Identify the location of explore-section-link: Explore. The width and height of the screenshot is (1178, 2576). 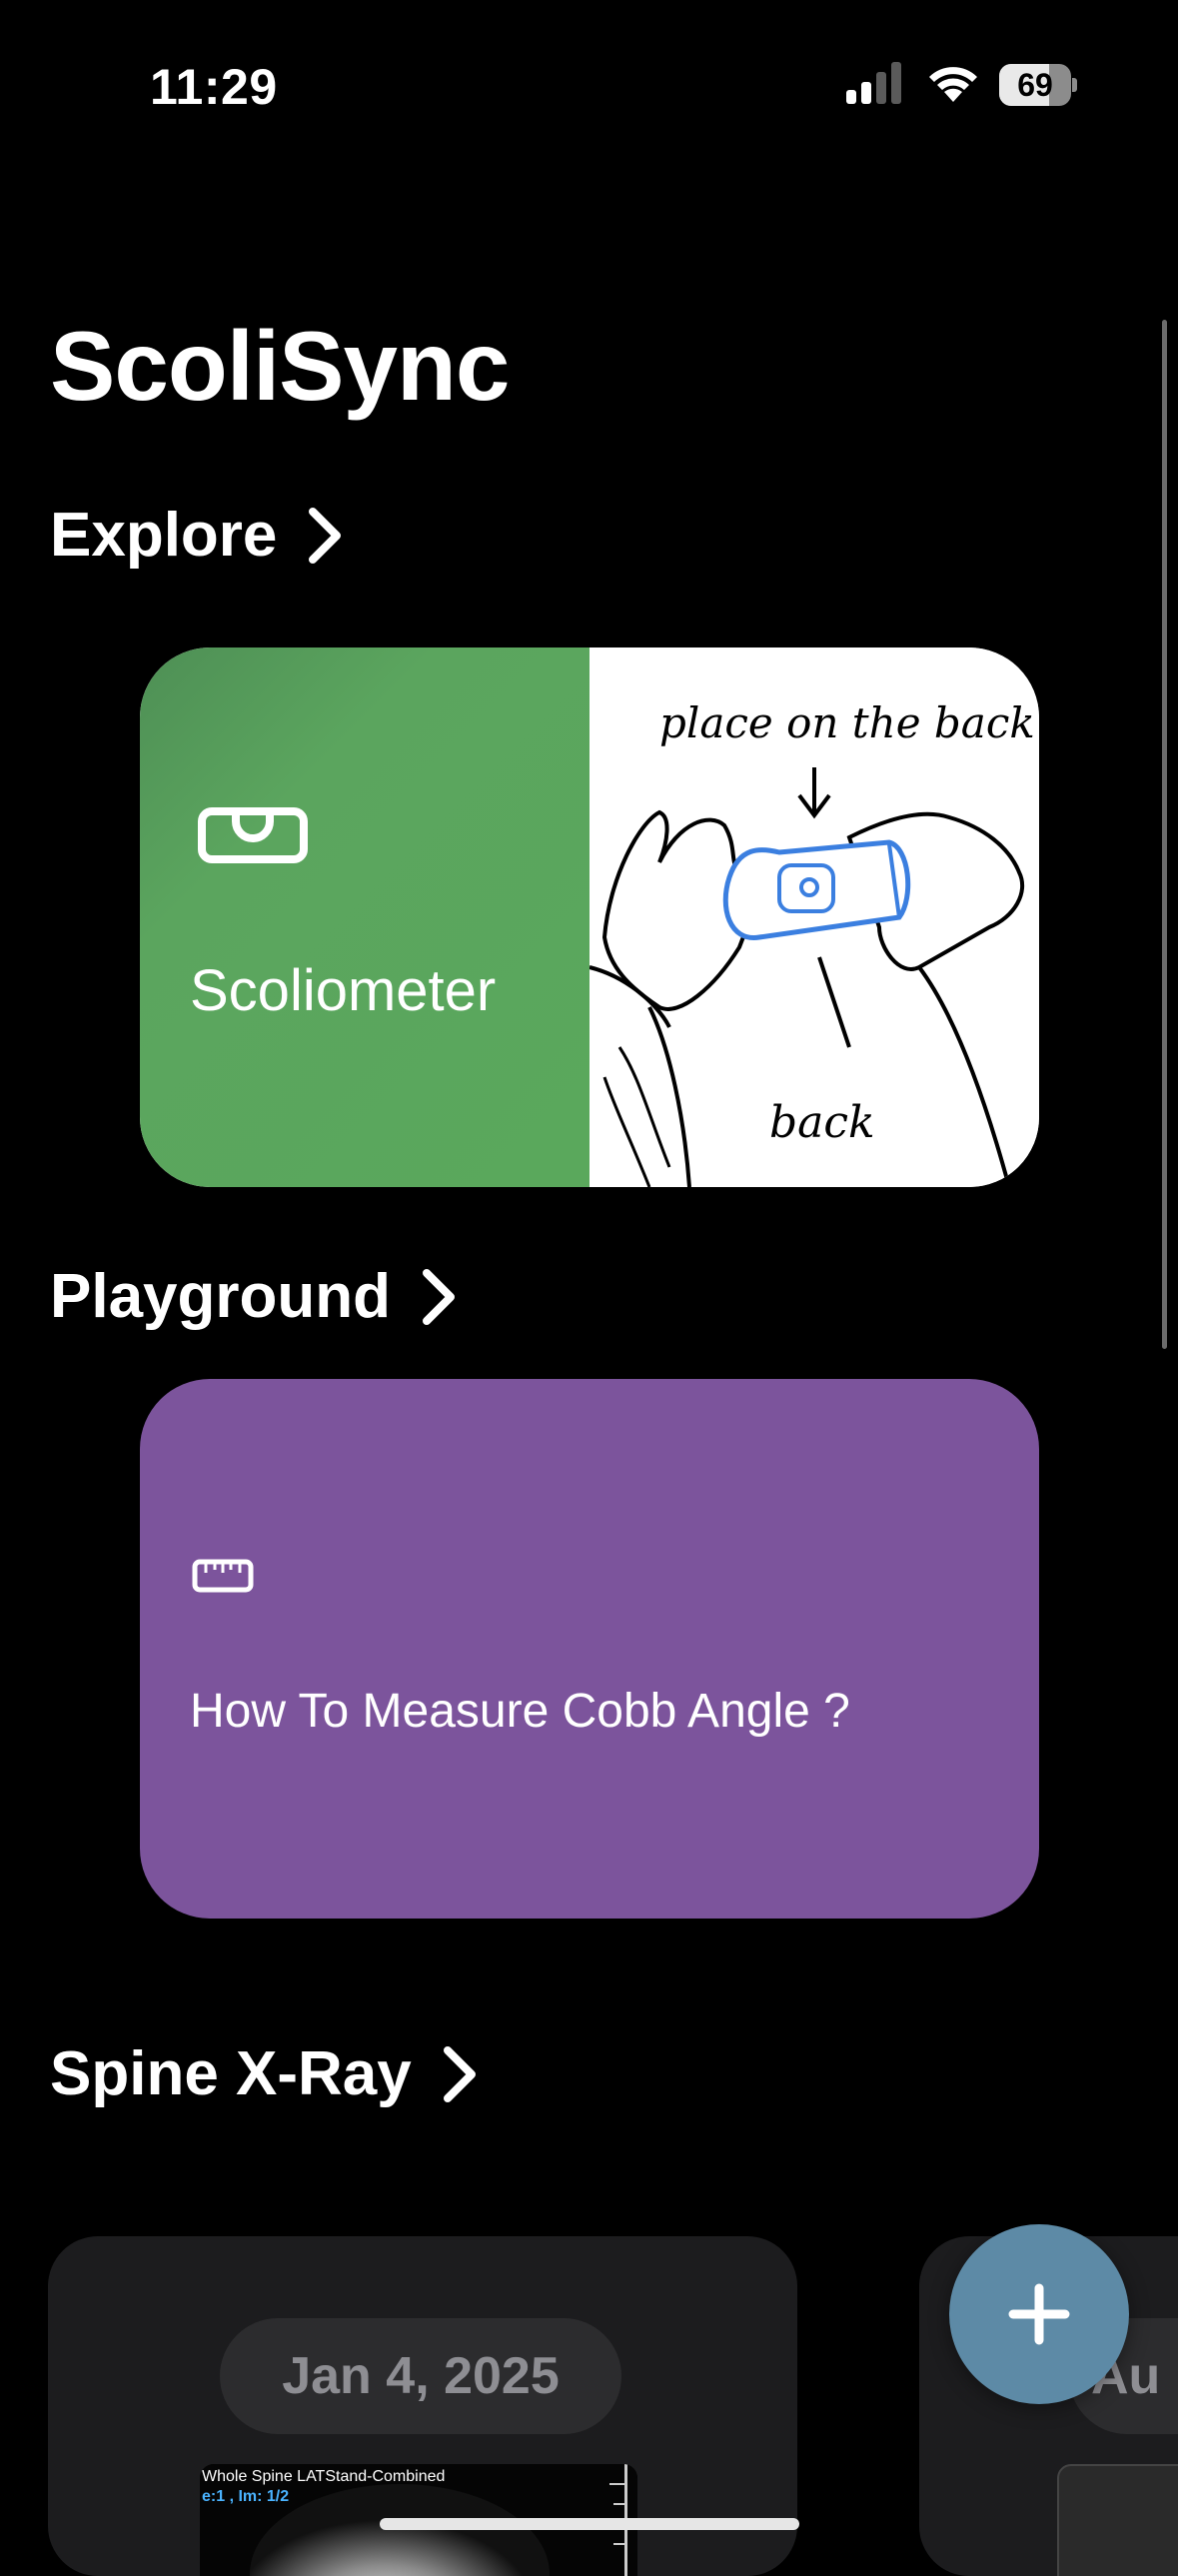
(197, 535).